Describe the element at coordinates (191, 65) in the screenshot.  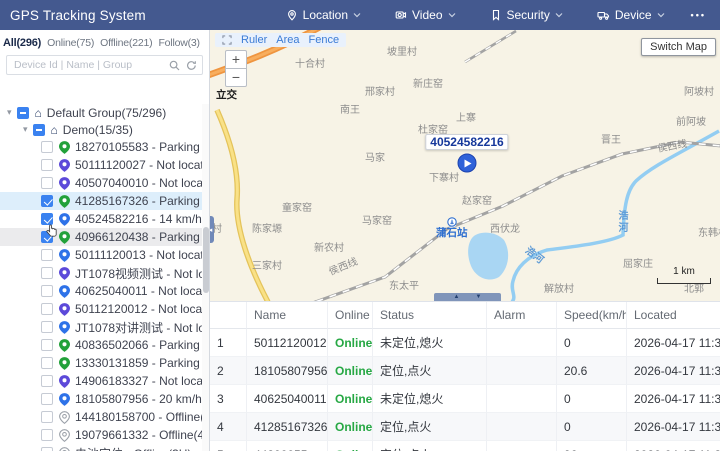
I see `refresh-icon` at that location.